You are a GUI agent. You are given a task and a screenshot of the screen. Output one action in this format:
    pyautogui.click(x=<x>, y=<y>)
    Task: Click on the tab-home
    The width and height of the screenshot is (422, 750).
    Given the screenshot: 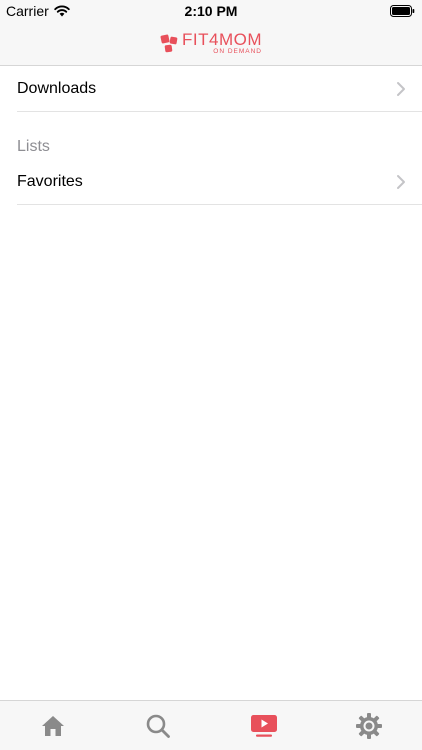 What is the action you would take?
    pyautogui.click(x=52, y=725)
    